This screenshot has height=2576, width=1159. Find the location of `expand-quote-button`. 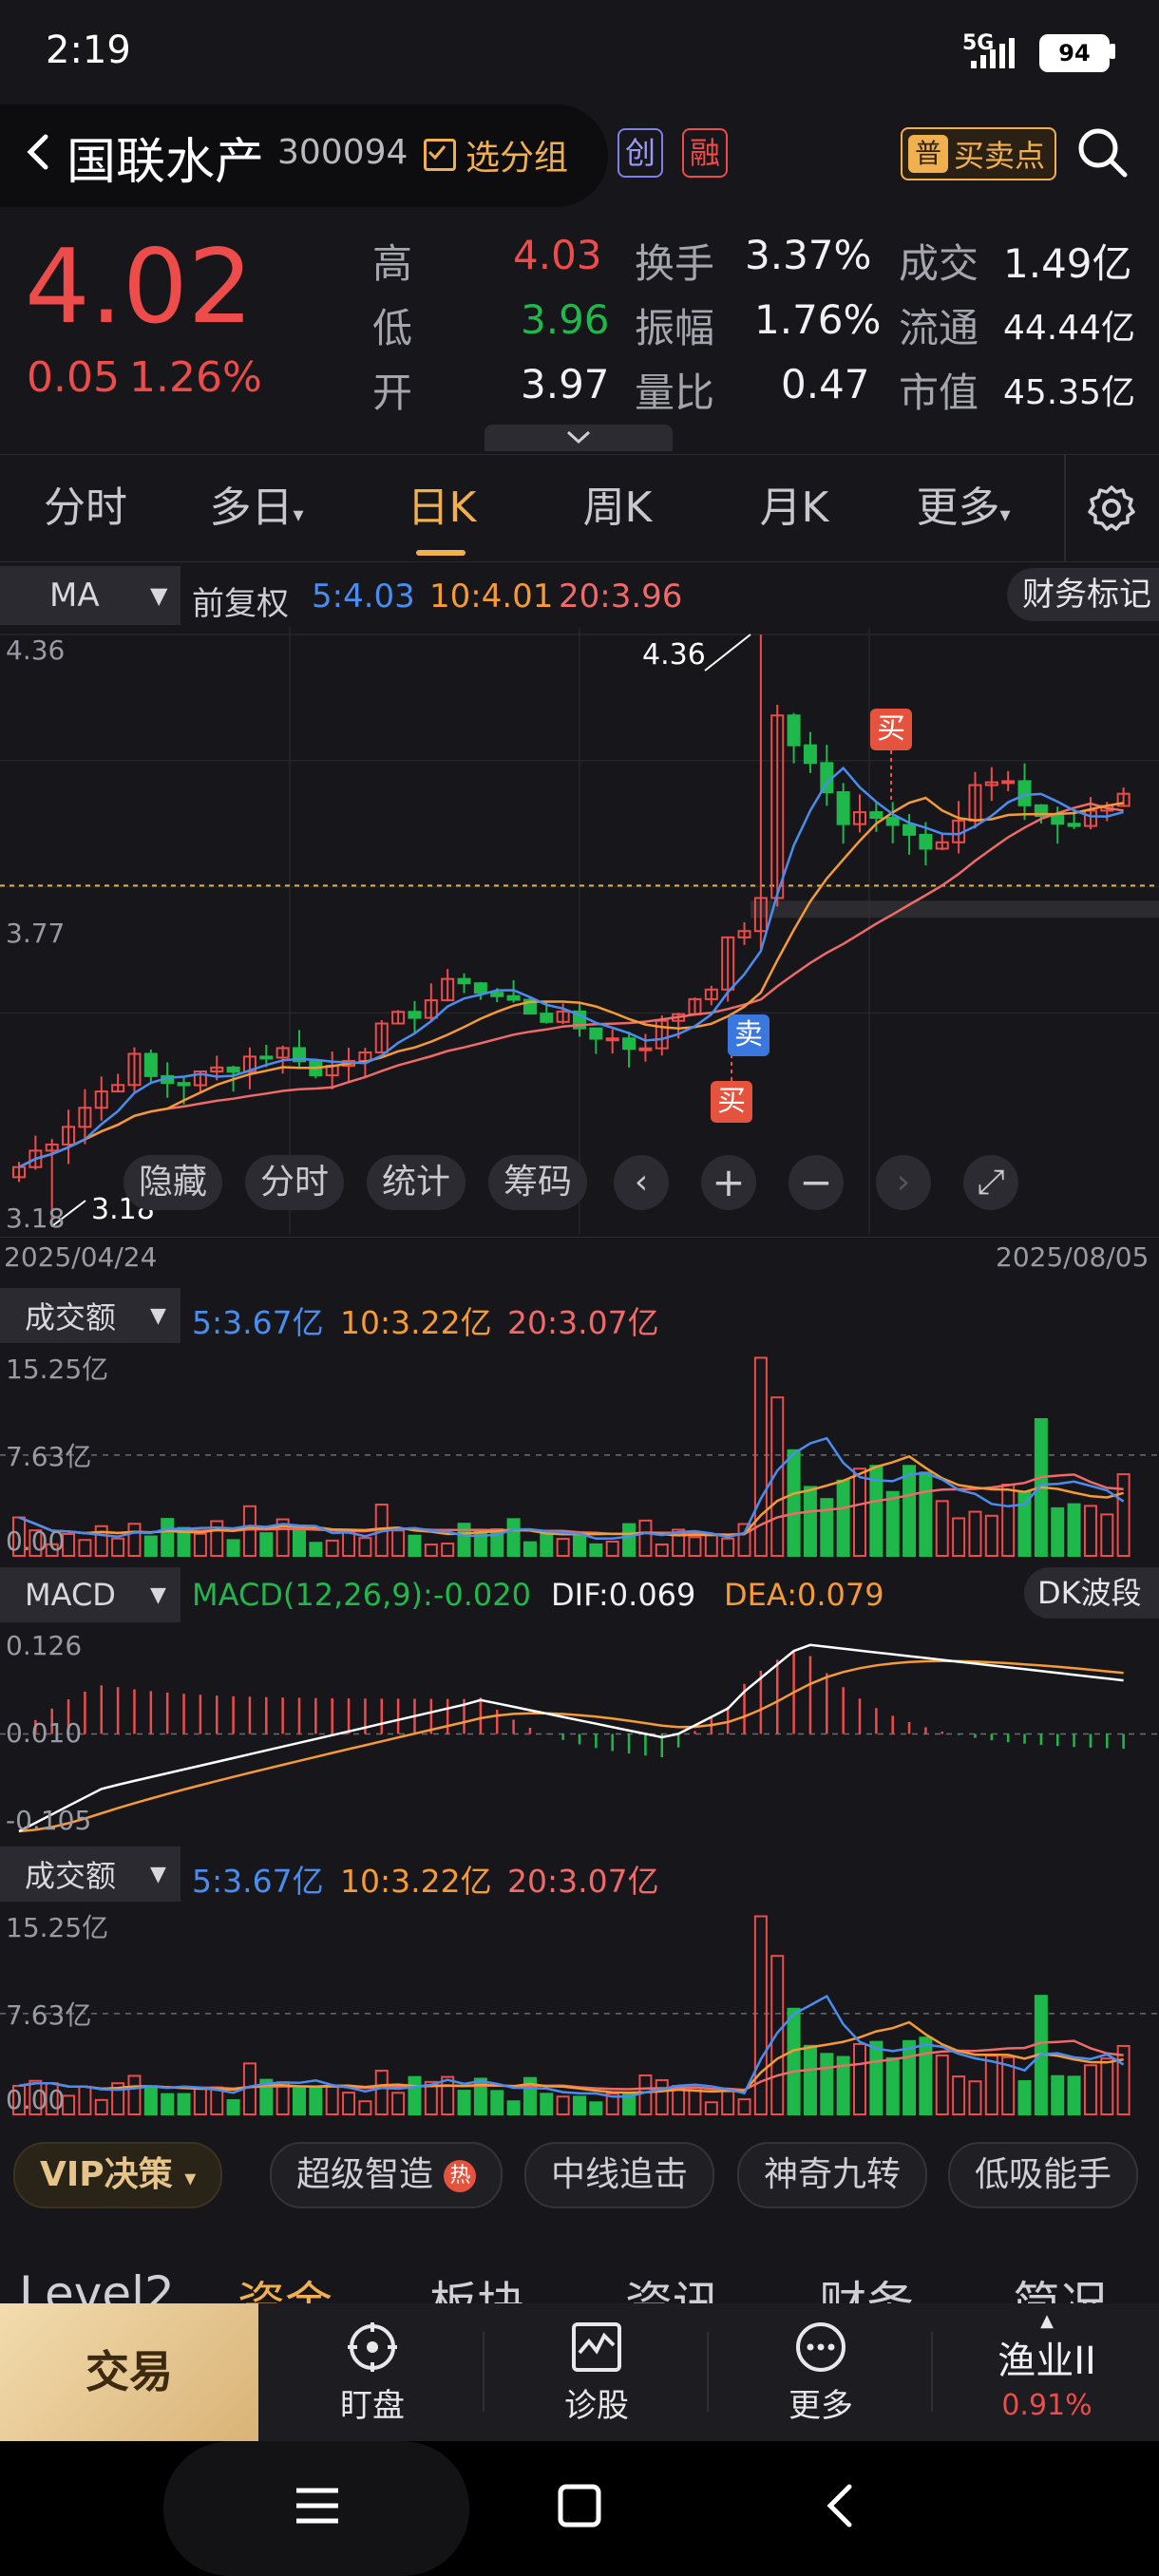

expand-quote-button is located at coordinates (578, 438).